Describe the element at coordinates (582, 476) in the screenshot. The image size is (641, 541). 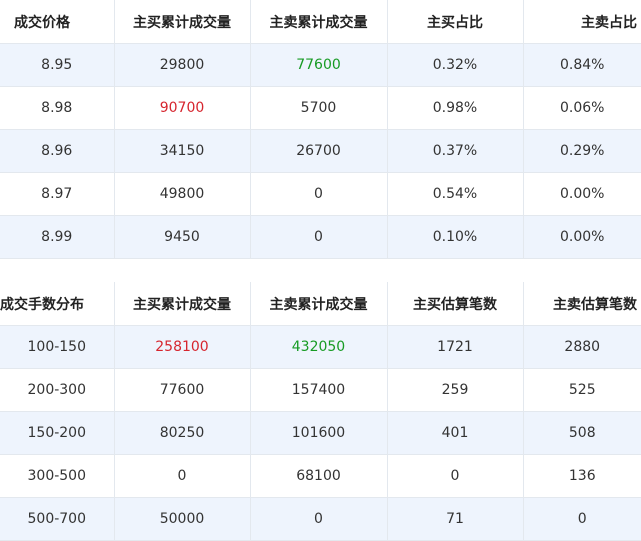
I see `cell-sell-count: 136` at that location.